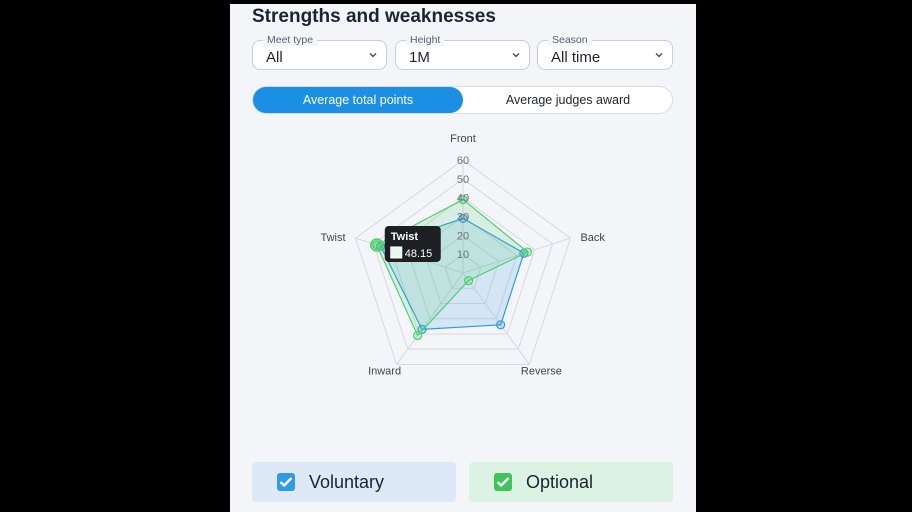 The width and height of the screenshot is (912, 512). Describe the element at coordinates (568, 100) in the screenshot. I see `tab-average-judges-award: Average judges award` at that location.